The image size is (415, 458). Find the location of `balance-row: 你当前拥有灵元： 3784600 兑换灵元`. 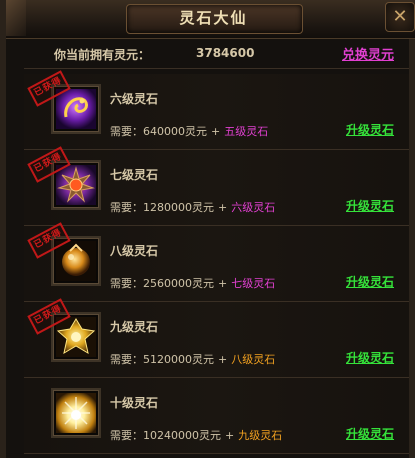

balance-row: 你当前拥有灵元： 3784600 兑换灵元 is located at coordinates (216, 54).